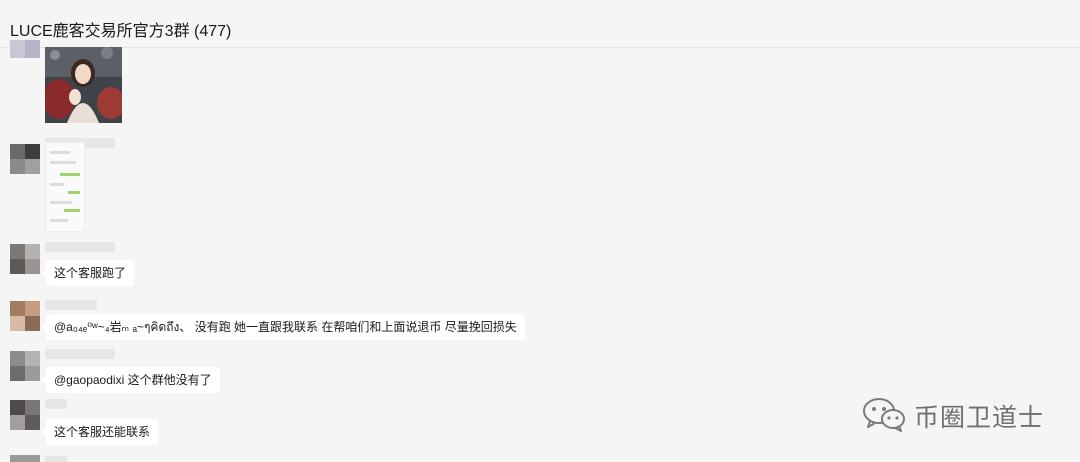 The width and height of the screenshot is (1080, 462). What do you see at coordinates (884, 415) in the screenshot?
I see `wechat-icon` at bounding box center [884, 415].